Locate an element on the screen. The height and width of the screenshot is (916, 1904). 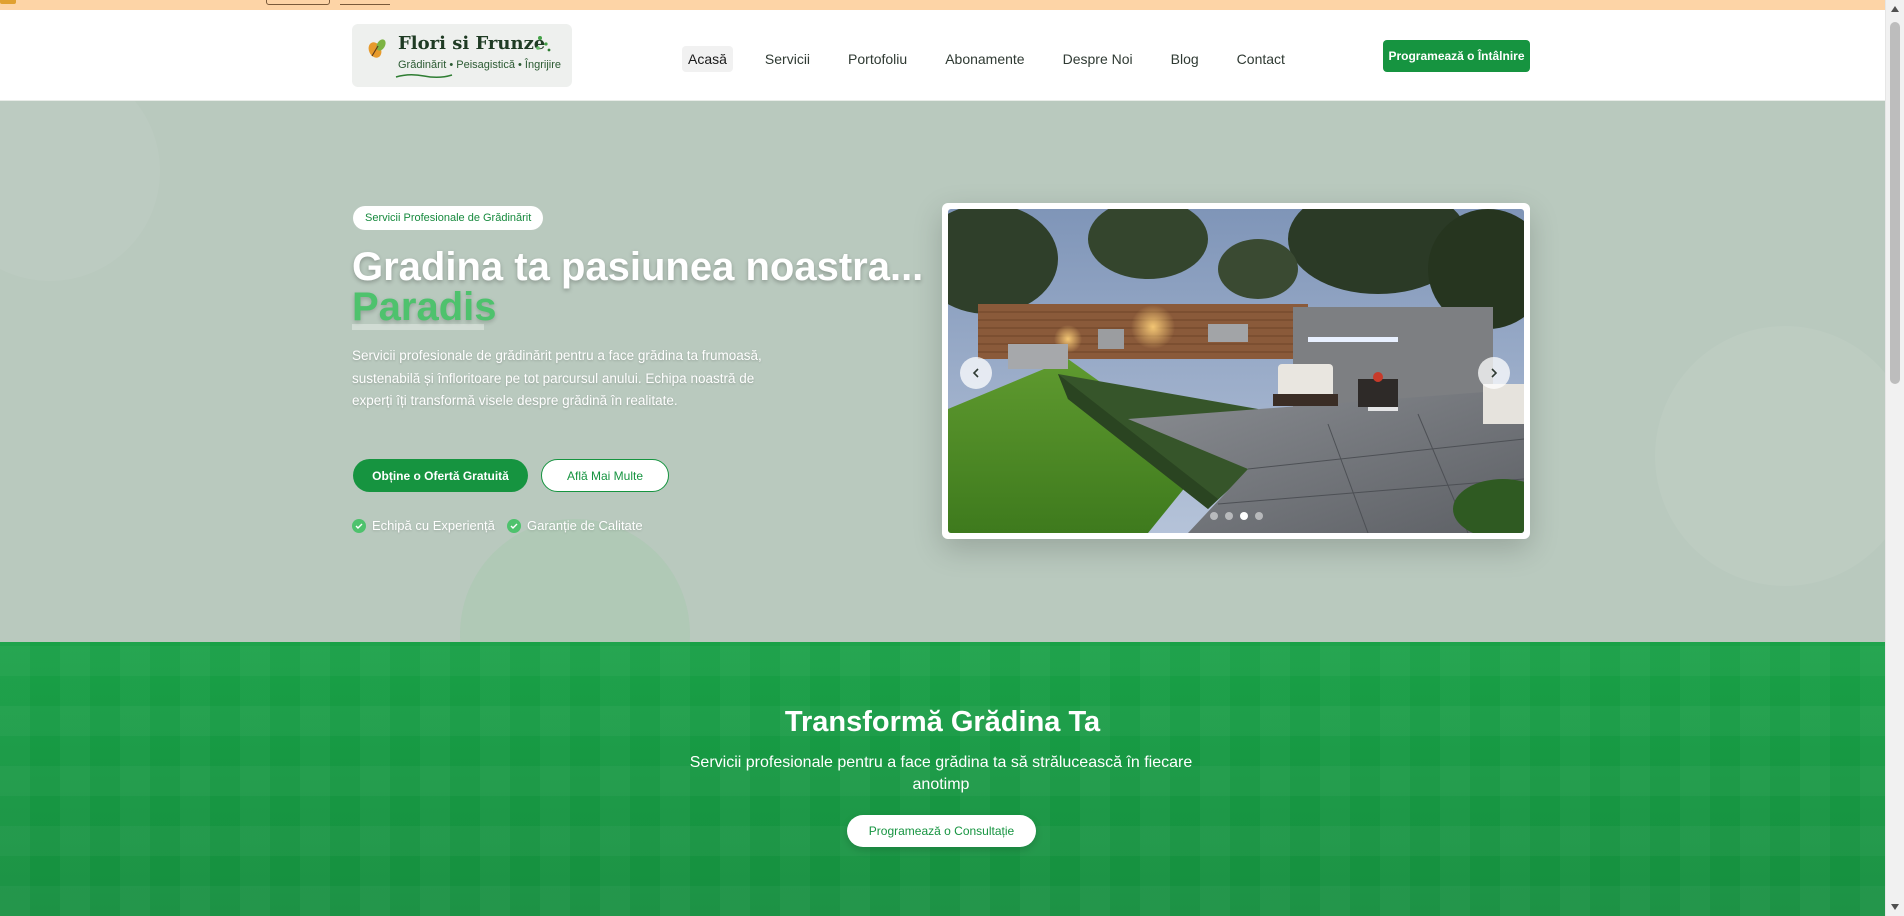
schedule-meeting-button: Programează o Întâlnire is located at coordinates (1456, 56).